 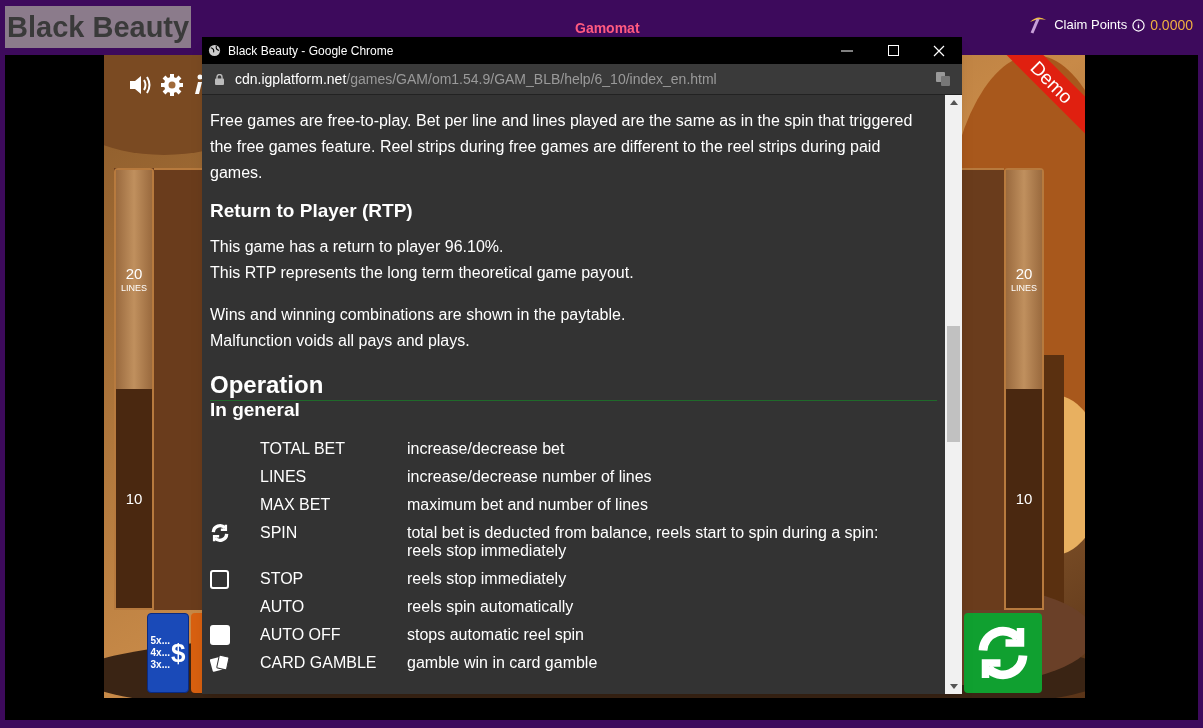 What do you see at coordinates (296, 505) in the screenshot?
I see `control-name: MAX BET` at bounding box center [296, 505].